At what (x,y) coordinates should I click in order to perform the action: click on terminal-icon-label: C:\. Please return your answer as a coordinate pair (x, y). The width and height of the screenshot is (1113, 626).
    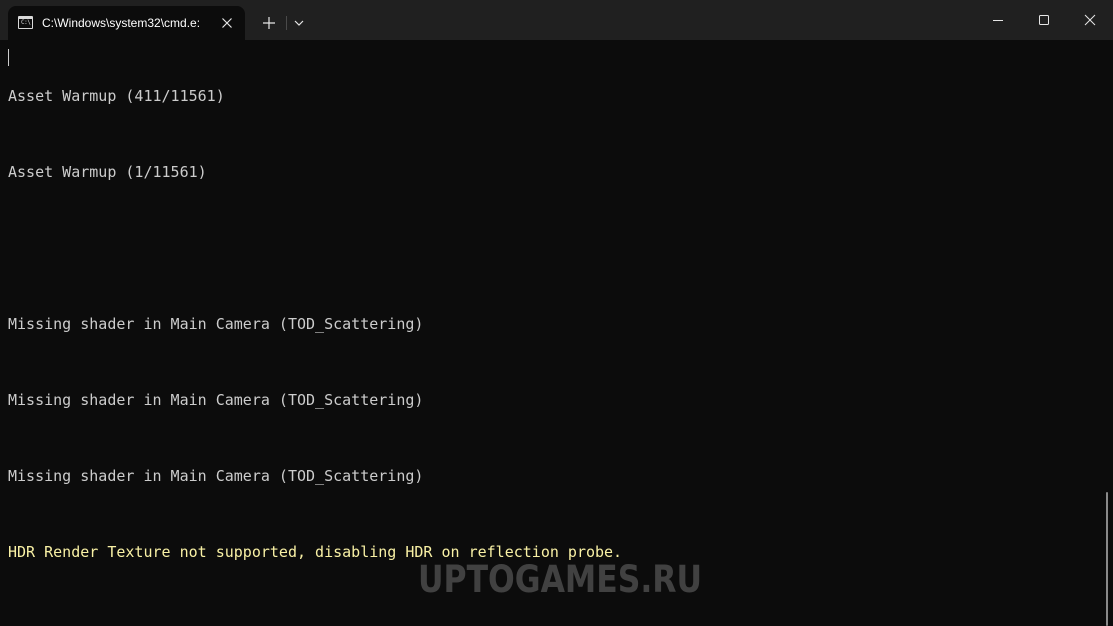
    Looking at the image, I should click on (26, 22).